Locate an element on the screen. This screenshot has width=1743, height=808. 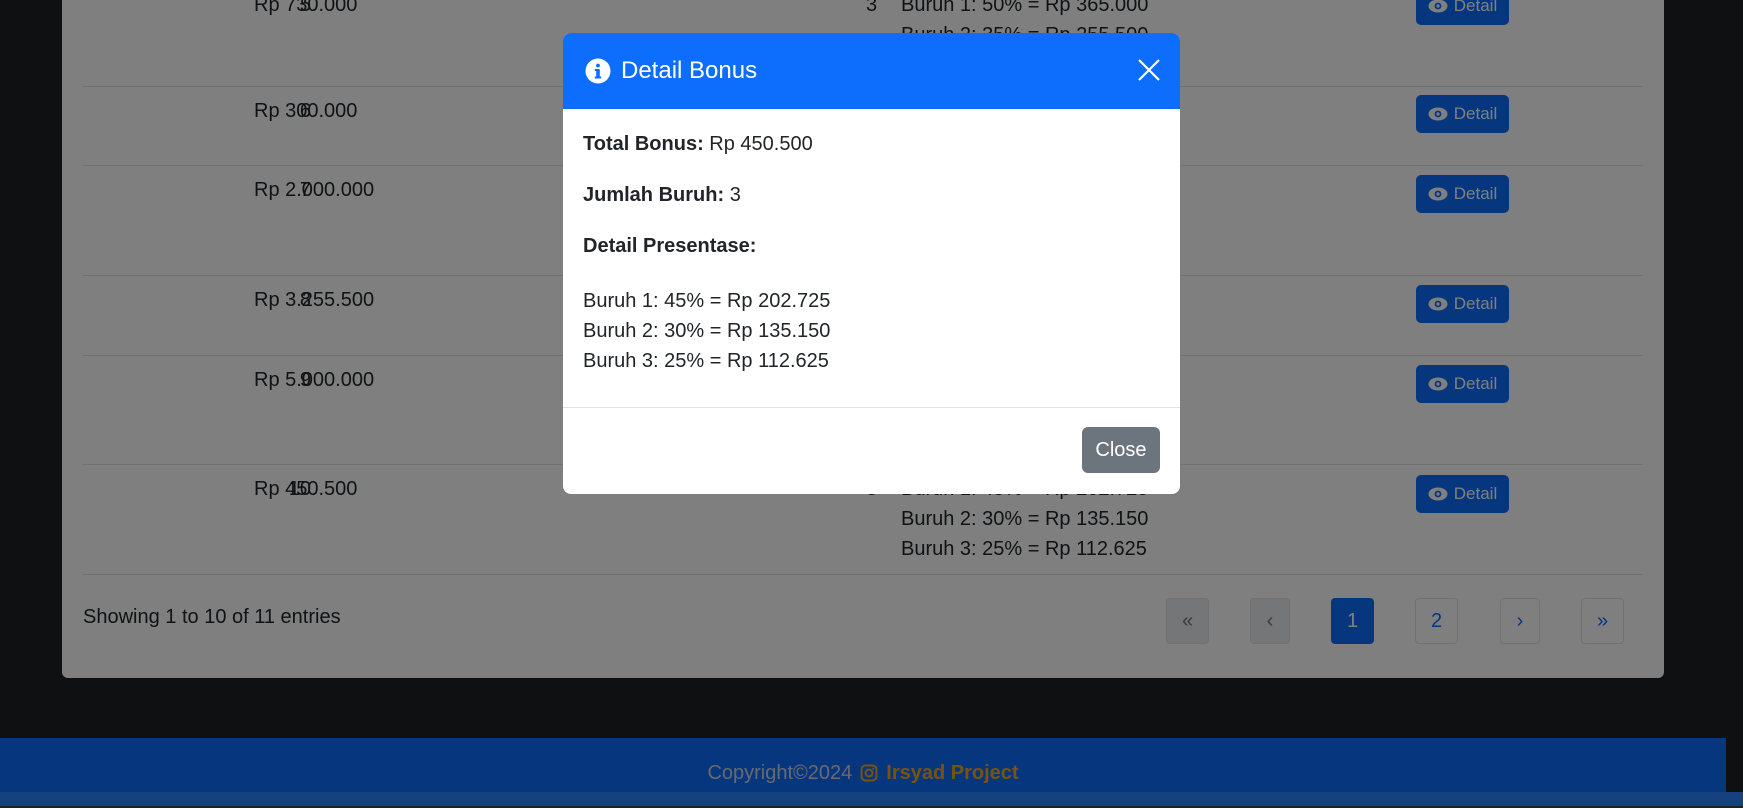
total-bonus-value: Rp 450.500 is located at coordinates (761, 144).